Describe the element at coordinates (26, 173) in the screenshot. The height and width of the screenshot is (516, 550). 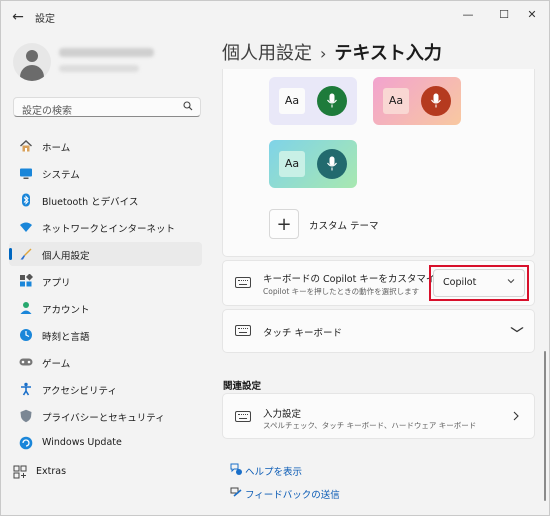
I see `system-icon` at that location.